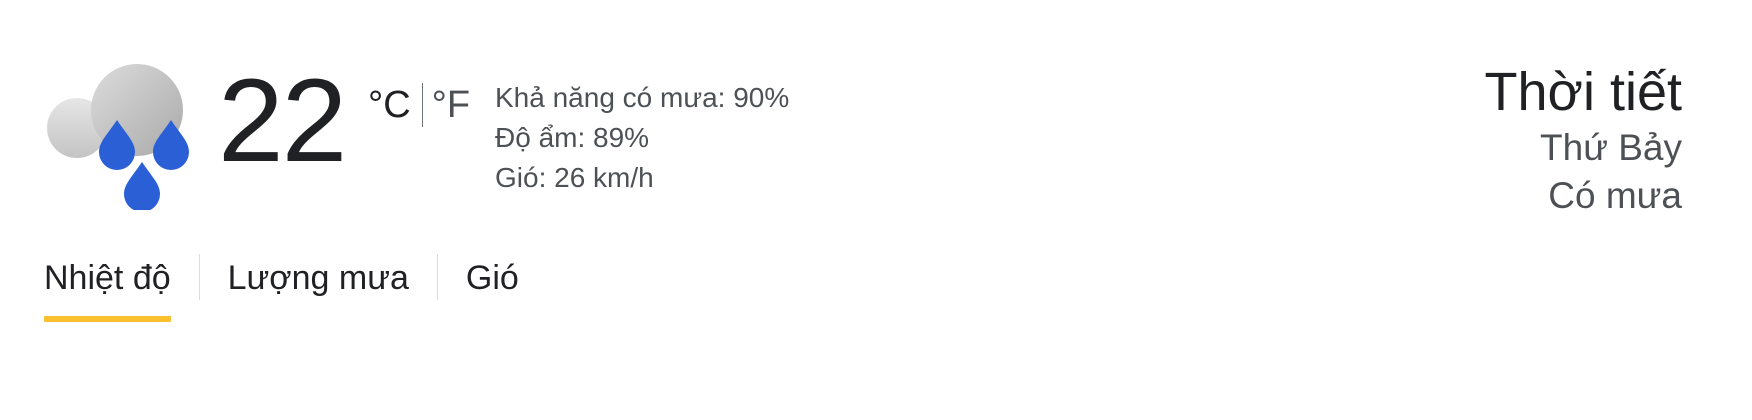 The width and height of the screenshot is (1752, 420). I want to click on current-temperature: 22, so click(282, 121).